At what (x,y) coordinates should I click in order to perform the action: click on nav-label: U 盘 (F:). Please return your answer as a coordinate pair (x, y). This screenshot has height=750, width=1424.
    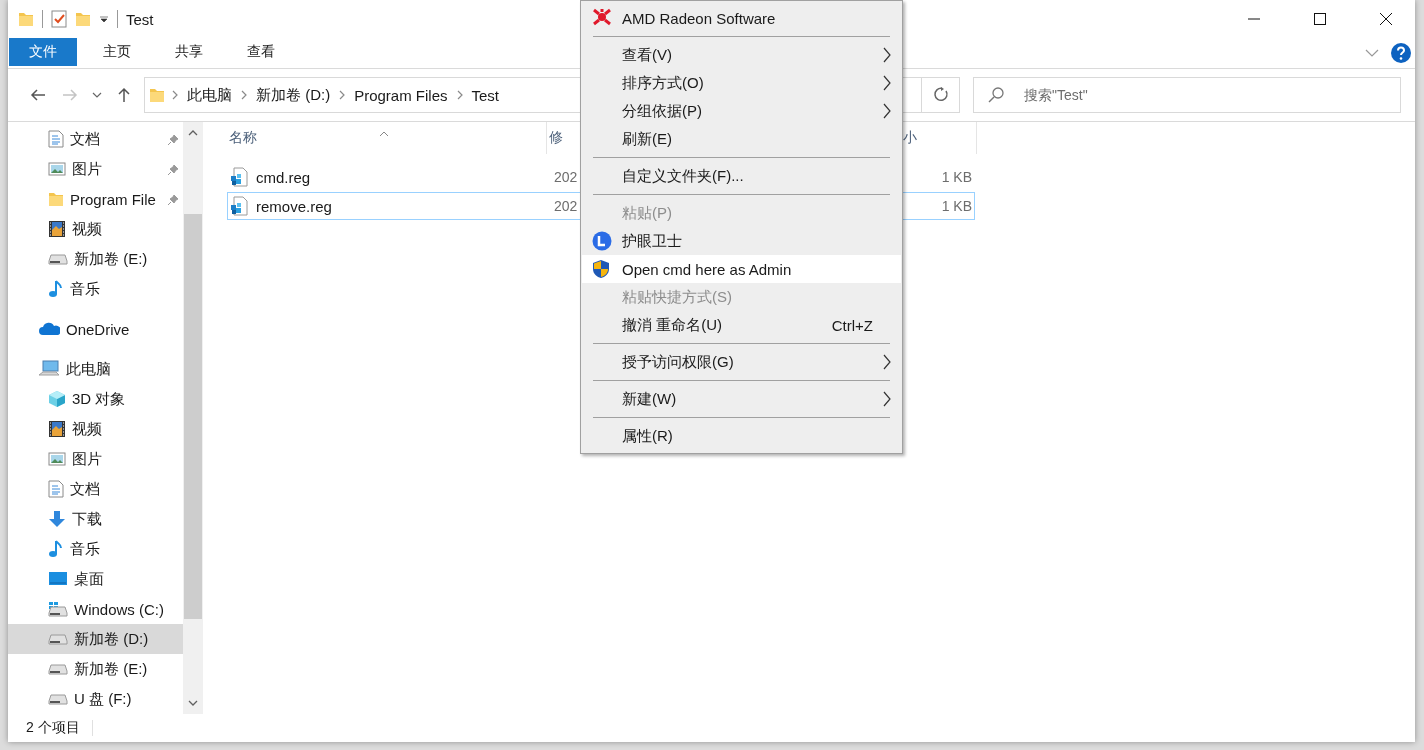
    Looking at the image, I should click on (103, 699).